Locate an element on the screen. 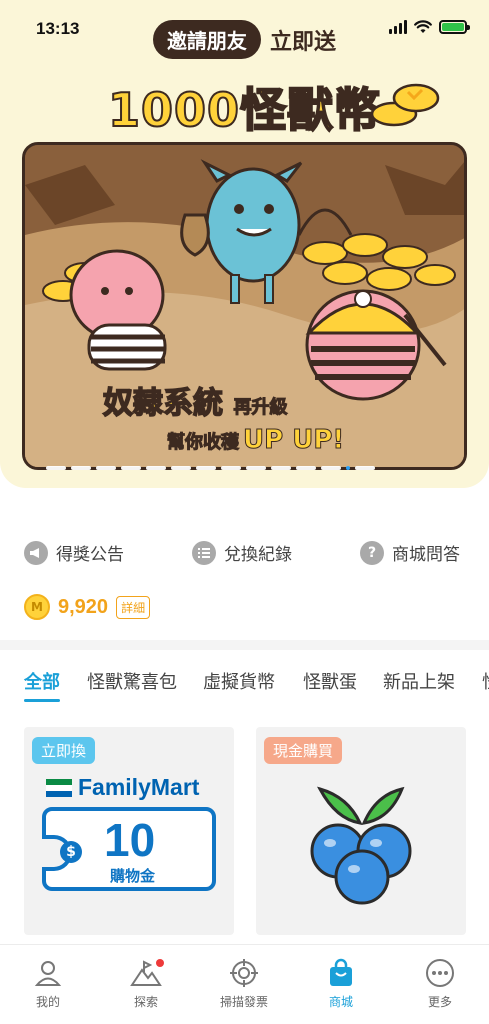 The image size is (489, 1024). question-icon: ? is located at coordinates (372, 552).